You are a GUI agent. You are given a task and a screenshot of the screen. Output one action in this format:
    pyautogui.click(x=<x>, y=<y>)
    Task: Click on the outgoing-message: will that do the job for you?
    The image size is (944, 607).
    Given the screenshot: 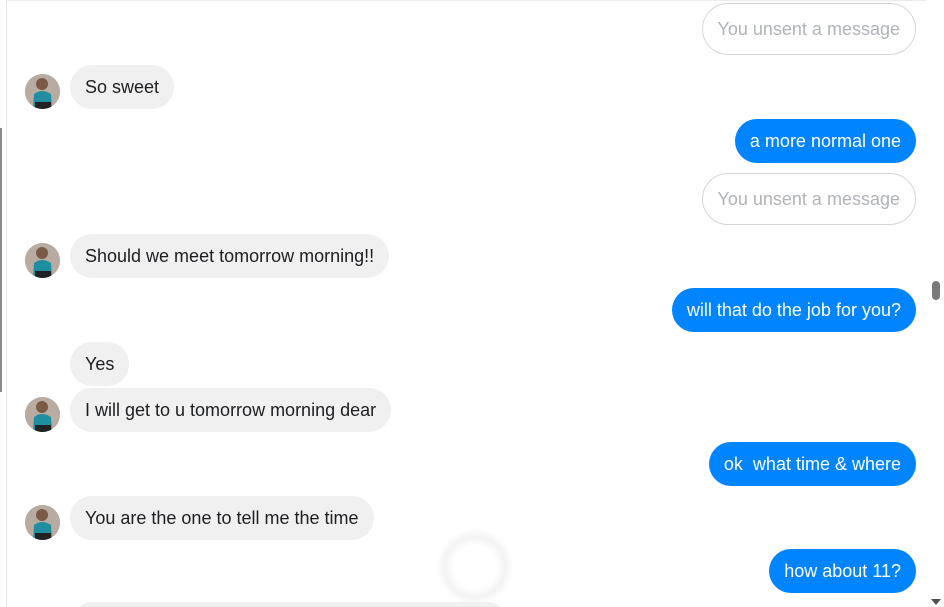 What is the action you would take?
    pyautogui.click(x=793, y=310)
    